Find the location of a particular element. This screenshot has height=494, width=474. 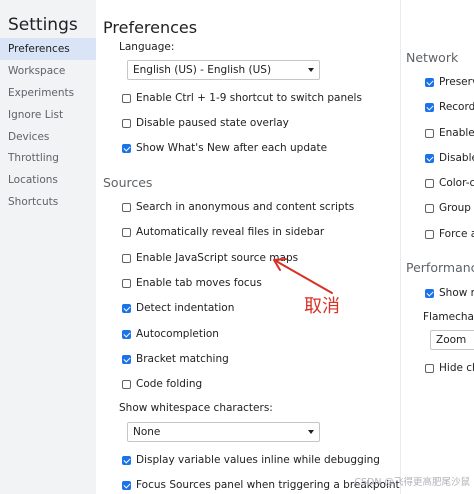

checkbox-record-network: Record is located at coordinates (449, 107).